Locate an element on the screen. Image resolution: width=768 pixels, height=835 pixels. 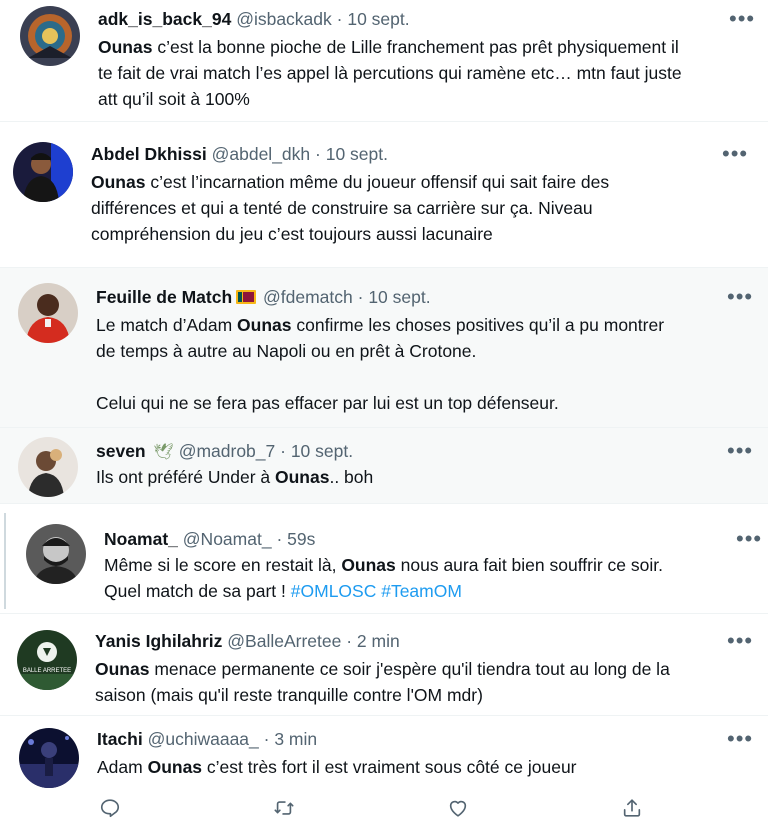
reply-icon is located at coordinates (110, 808).